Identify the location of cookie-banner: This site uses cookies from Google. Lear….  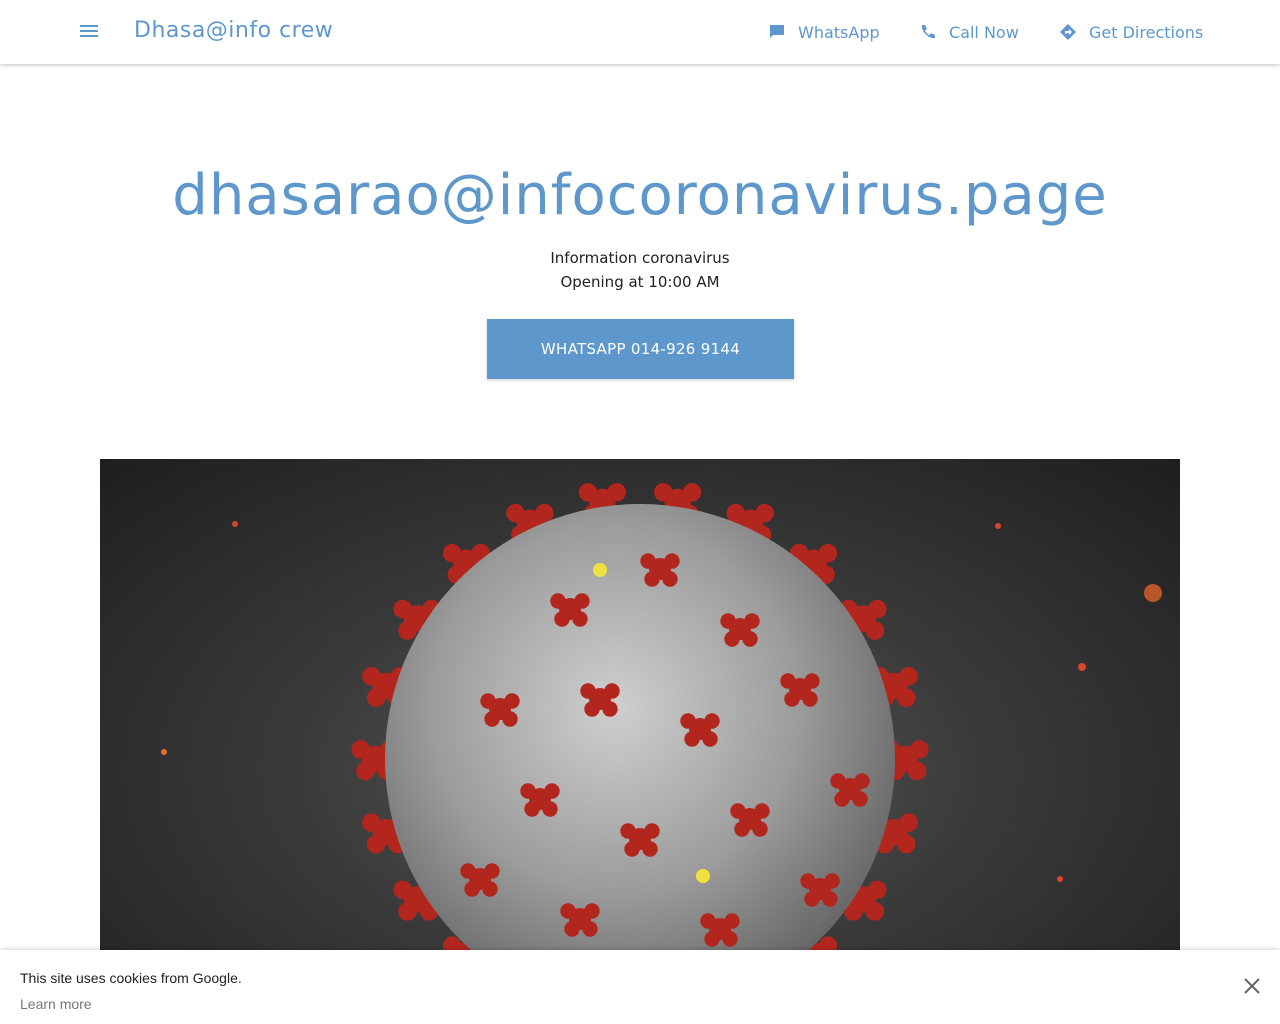
(640, 987).